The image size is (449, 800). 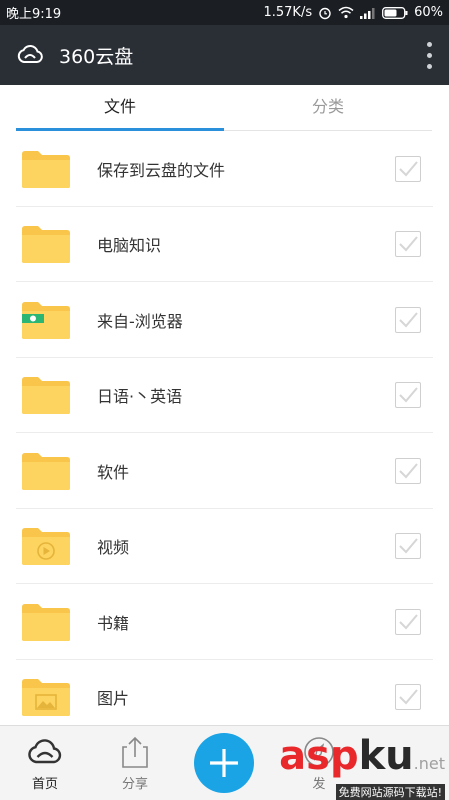 I want to click on file-name: 电脑知识, so click(x=129, y=246).